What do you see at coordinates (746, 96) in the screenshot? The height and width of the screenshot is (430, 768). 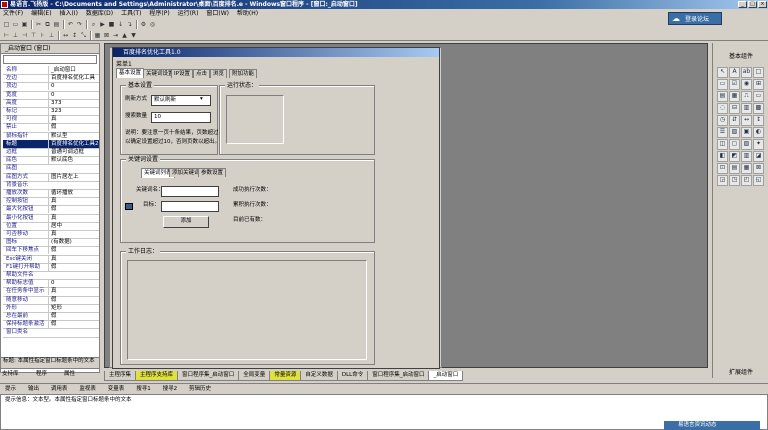 I see `tool-icon: ⎍` at bounding box center [746, 96].